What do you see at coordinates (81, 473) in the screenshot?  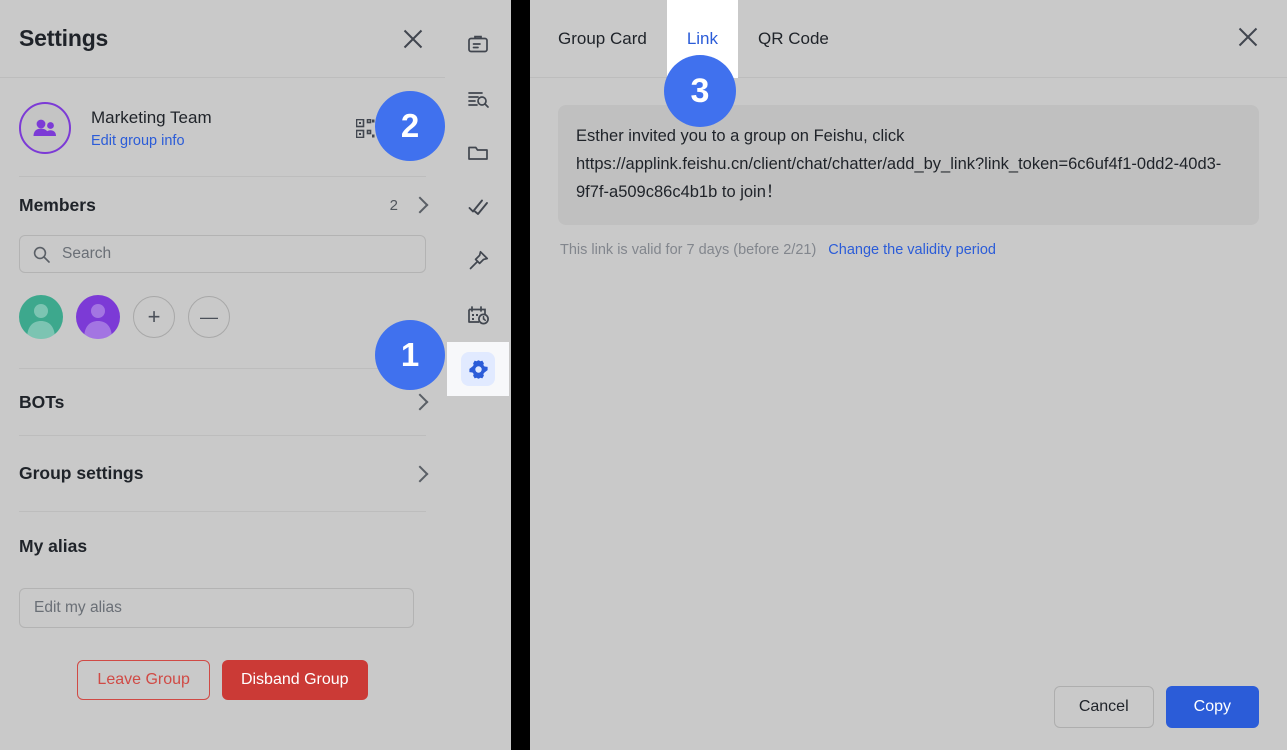 I see `group-settings-label: Group settings` at bounding box center [81, 473].